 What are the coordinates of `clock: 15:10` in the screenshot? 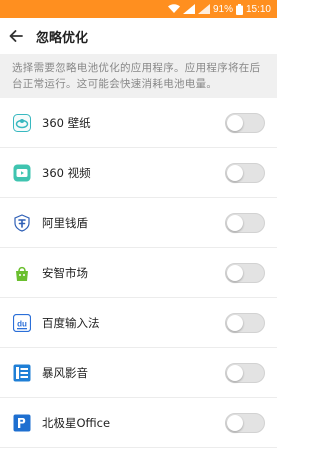 It's located at (258, 9).